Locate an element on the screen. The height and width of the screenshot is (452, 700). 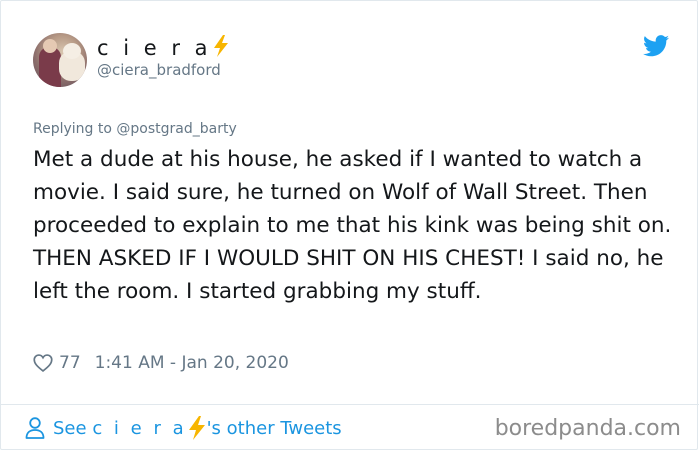
avatar is located at coordinates (60, 60).